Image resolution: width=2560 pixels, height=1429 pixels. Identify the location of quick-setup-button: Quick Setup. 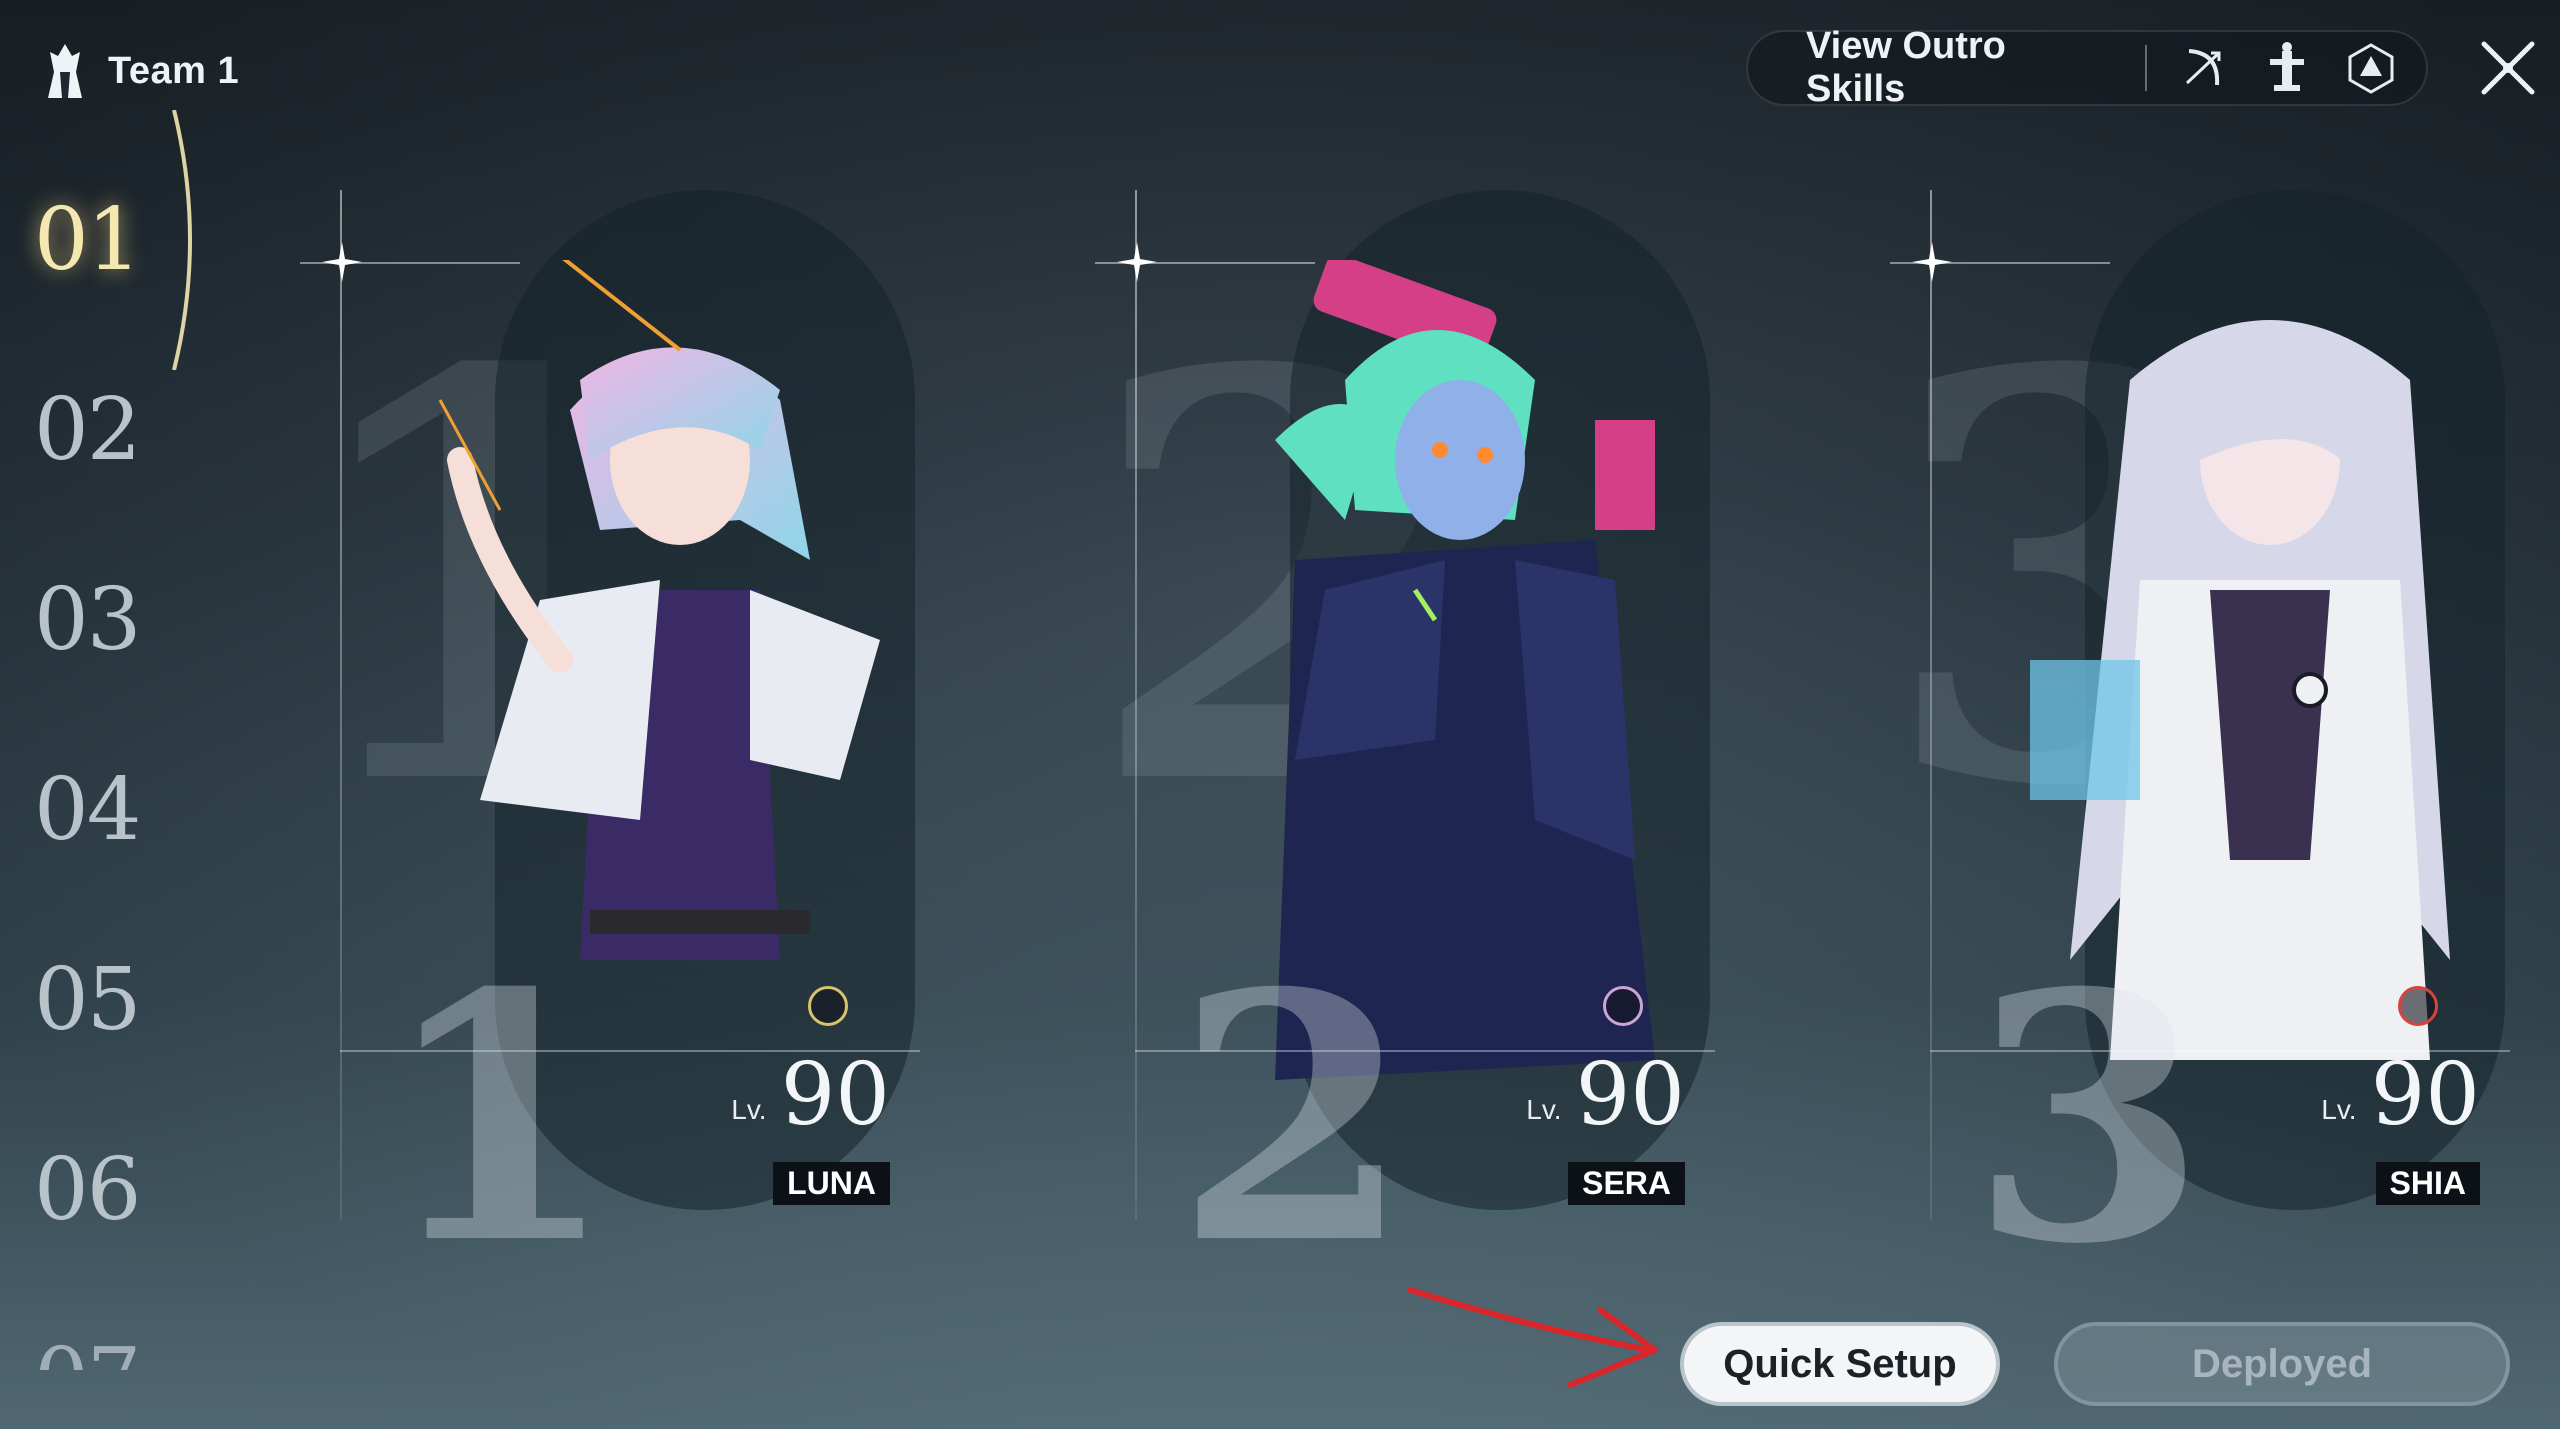
(1840, 1364).